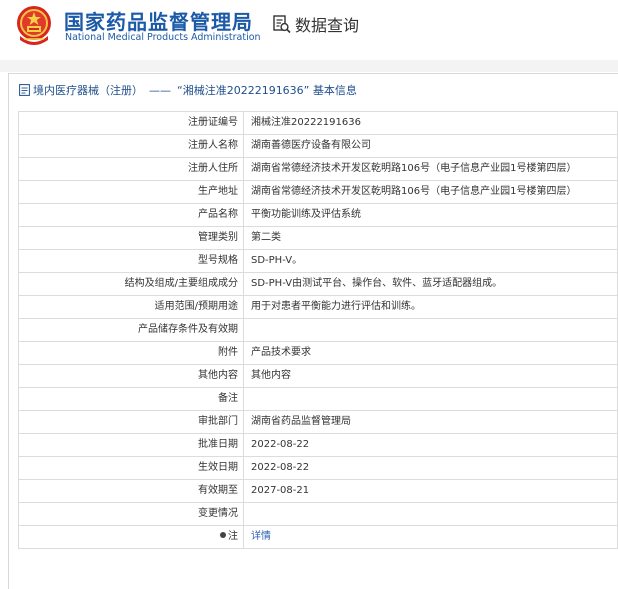  I want to click on field-value: 平衡功能训练及评估系统, so click(430, 215).